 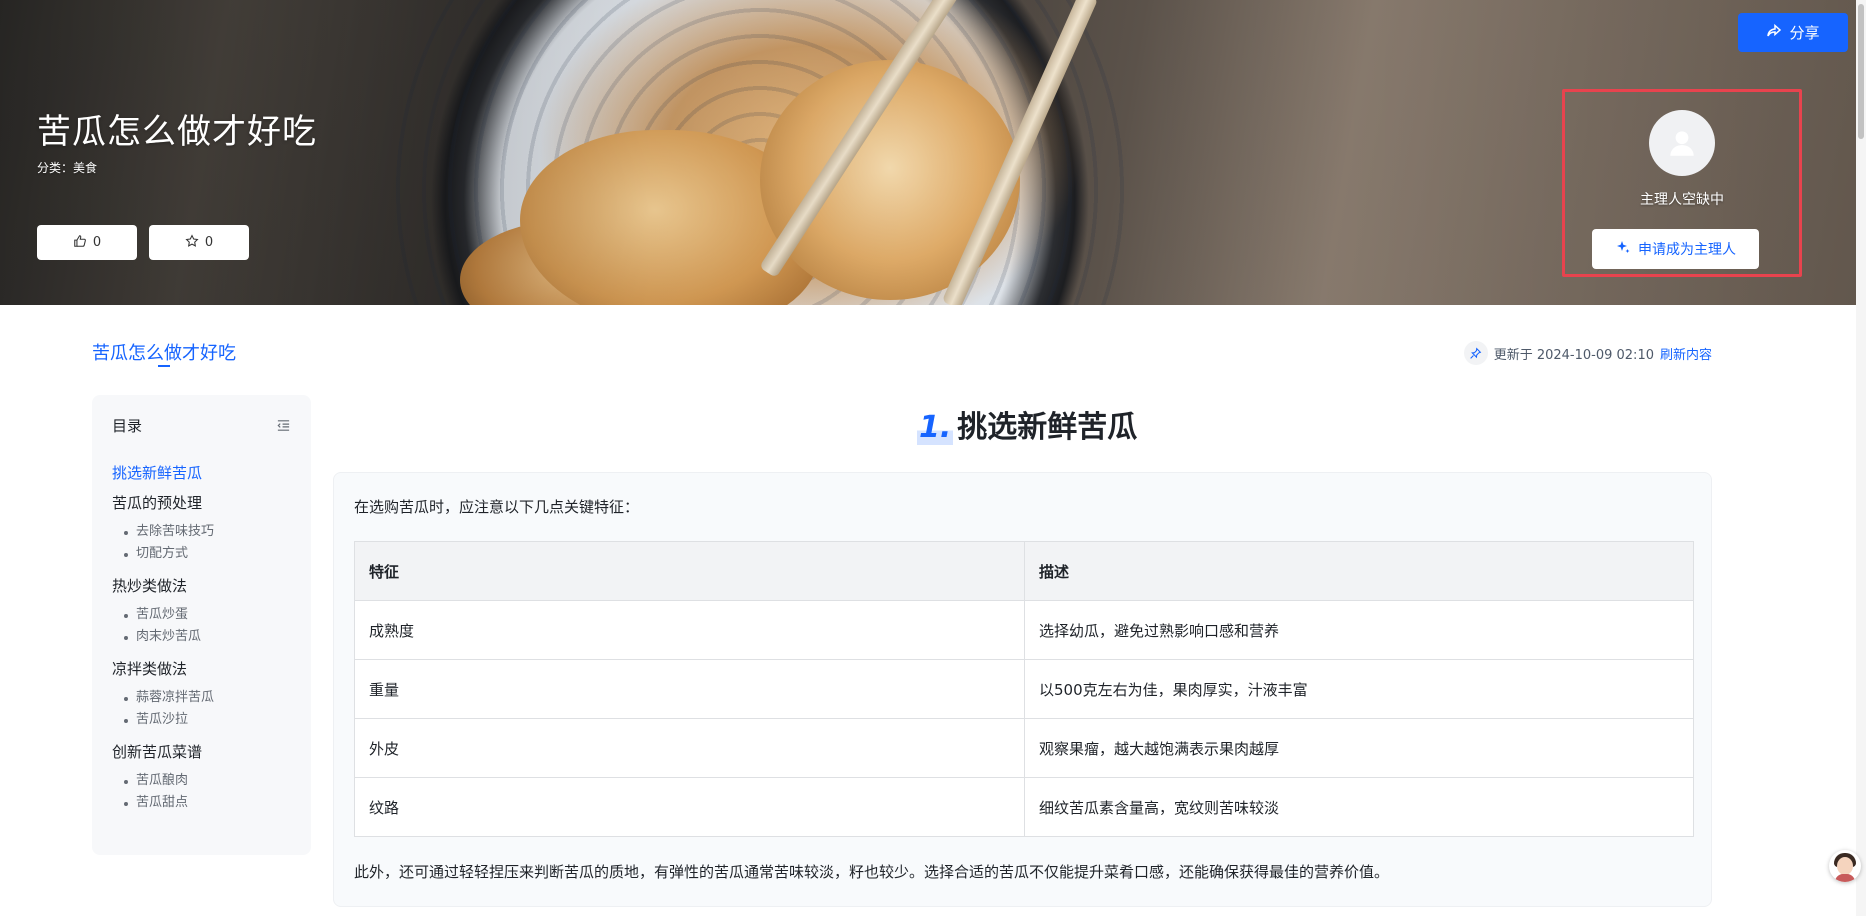 I want to click on table-cell: 观察果瘤，越大越饱满表示果肉越厚, so click(x=1359, y=748).